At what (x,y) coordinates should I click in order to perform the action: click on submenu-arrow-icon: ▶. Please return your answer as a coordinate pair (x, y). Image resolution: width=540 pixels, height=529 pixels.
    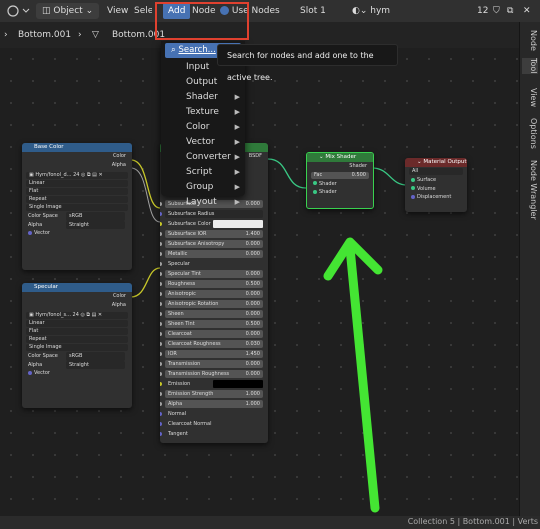
    Looking at the image, I should click on (237, 187).